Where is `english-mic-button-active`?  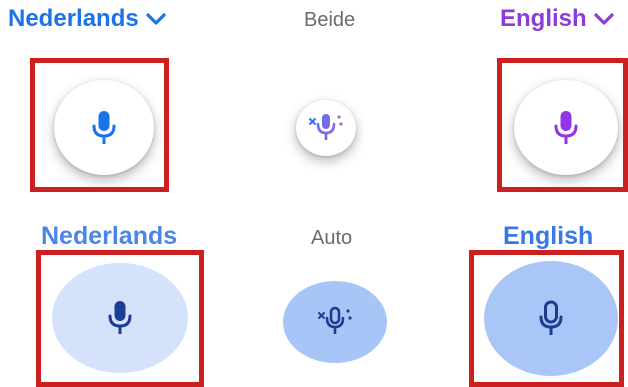 english-mic-button-active is located at coordinates (551, 318).